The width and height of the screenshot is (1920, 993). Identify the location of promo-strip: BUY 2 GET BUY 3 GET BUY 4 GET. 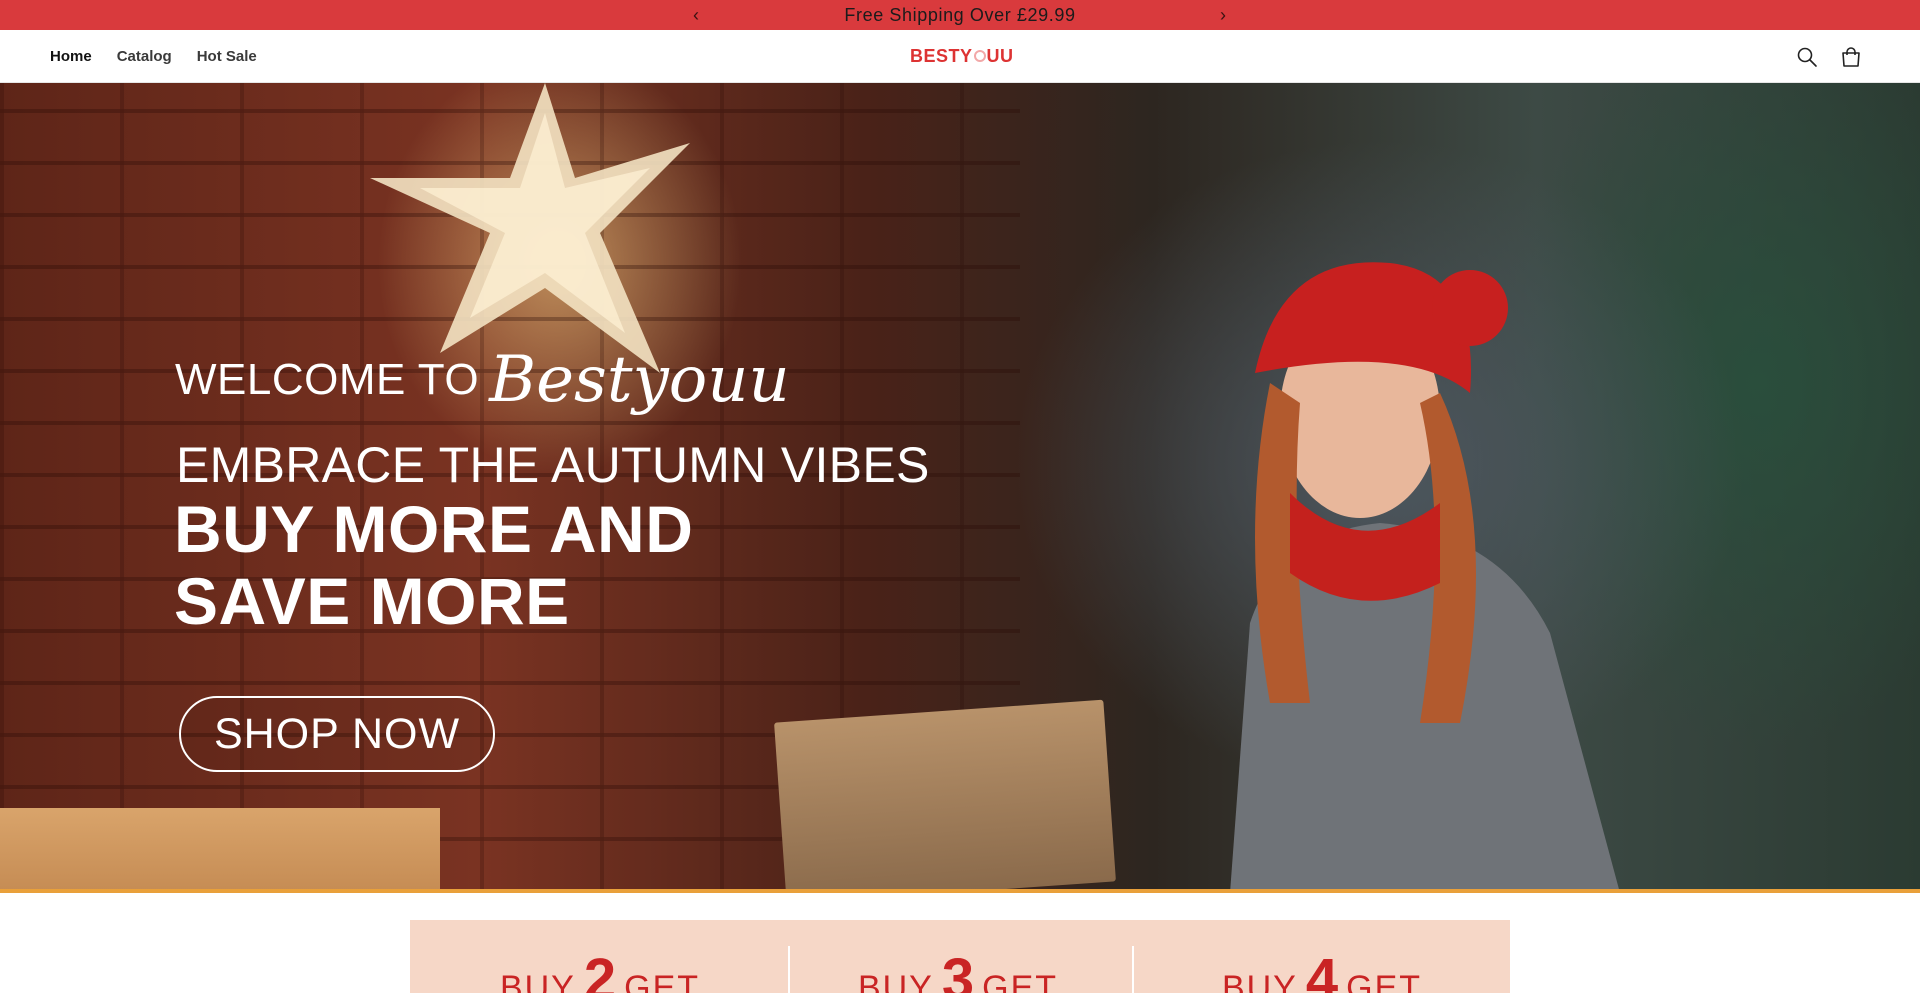
(960, 956).